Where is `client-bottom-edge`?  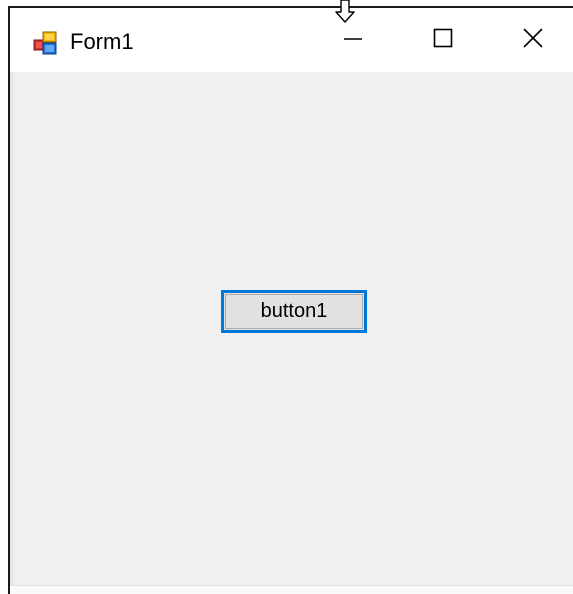
client-bottom-edge is located at coordinates (291, 589).